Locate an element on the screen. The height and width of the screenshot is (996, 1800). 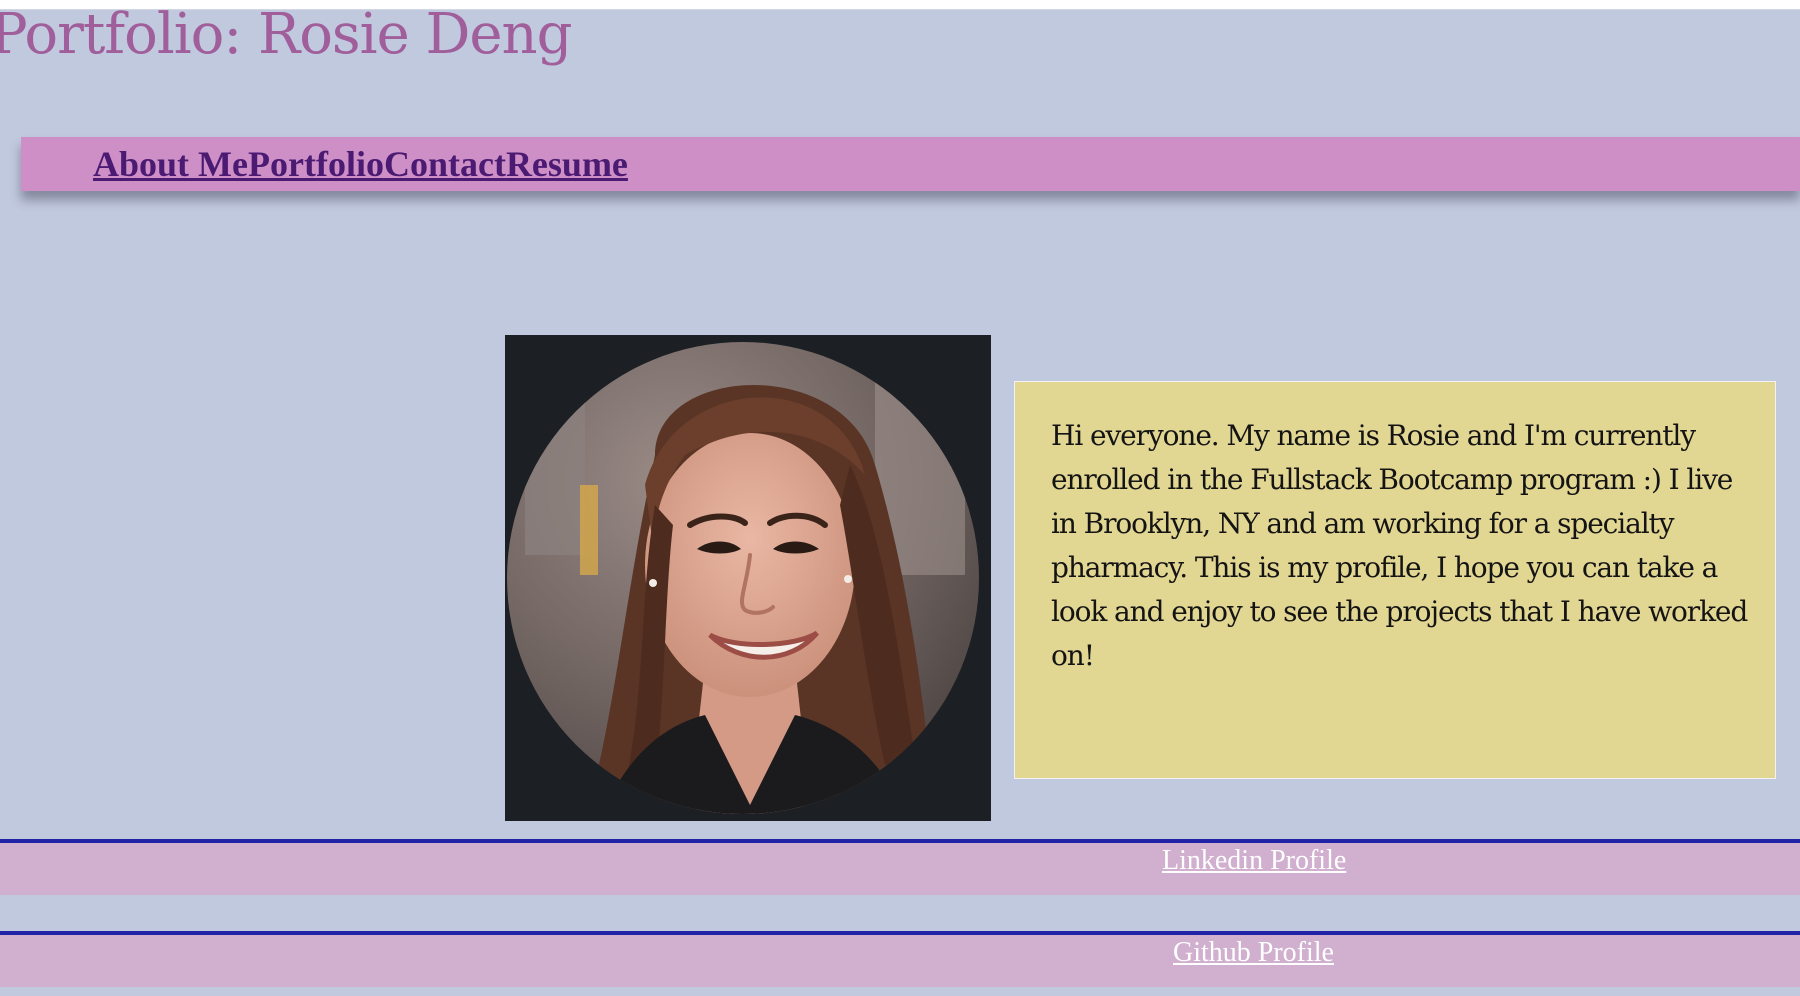
github-footer-bar: Github Profile is located at coordinates (900, 959).